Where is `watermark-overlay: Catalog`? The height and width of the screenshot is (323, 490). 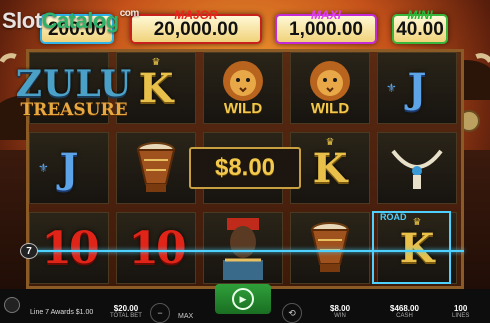
watermark-overlay: Catalog is located at coordinates (80, 20).